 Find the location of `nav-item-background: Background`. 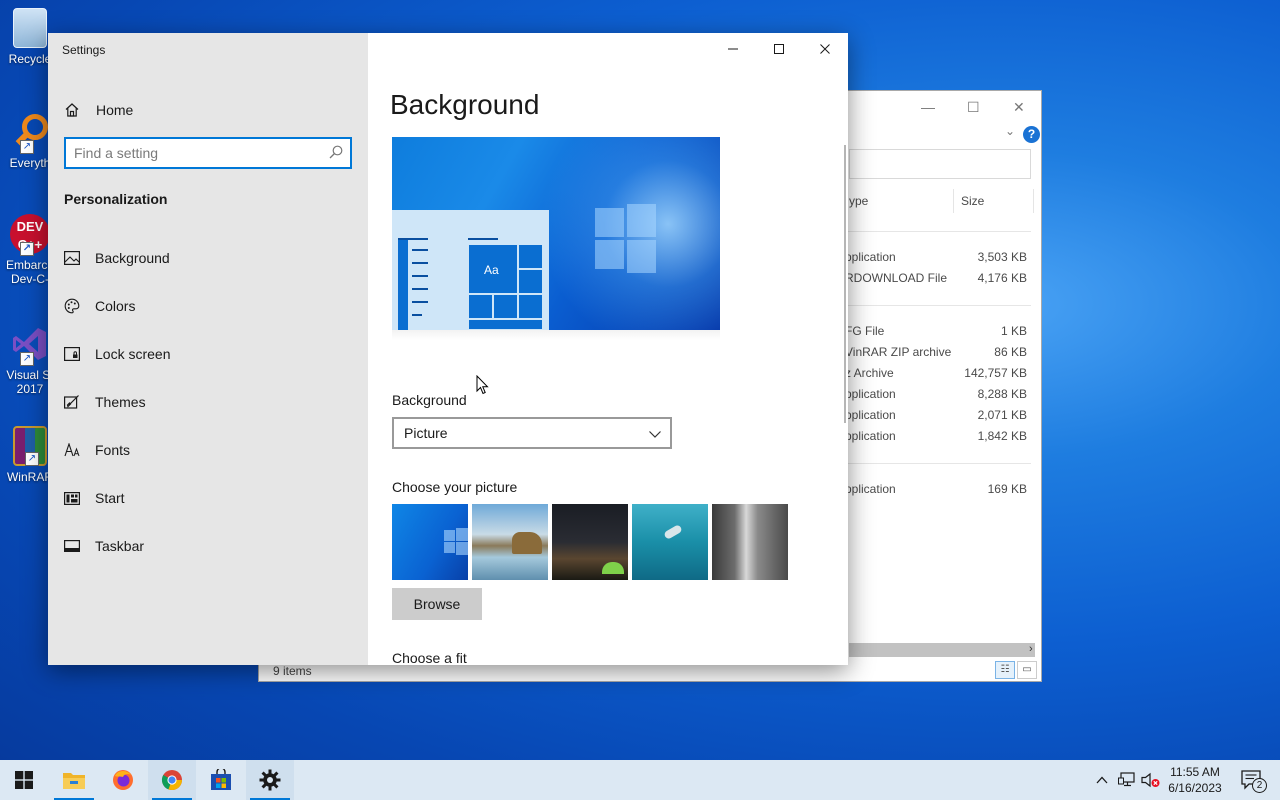

nav-item-background: Background is located at coordinates (209, 258).